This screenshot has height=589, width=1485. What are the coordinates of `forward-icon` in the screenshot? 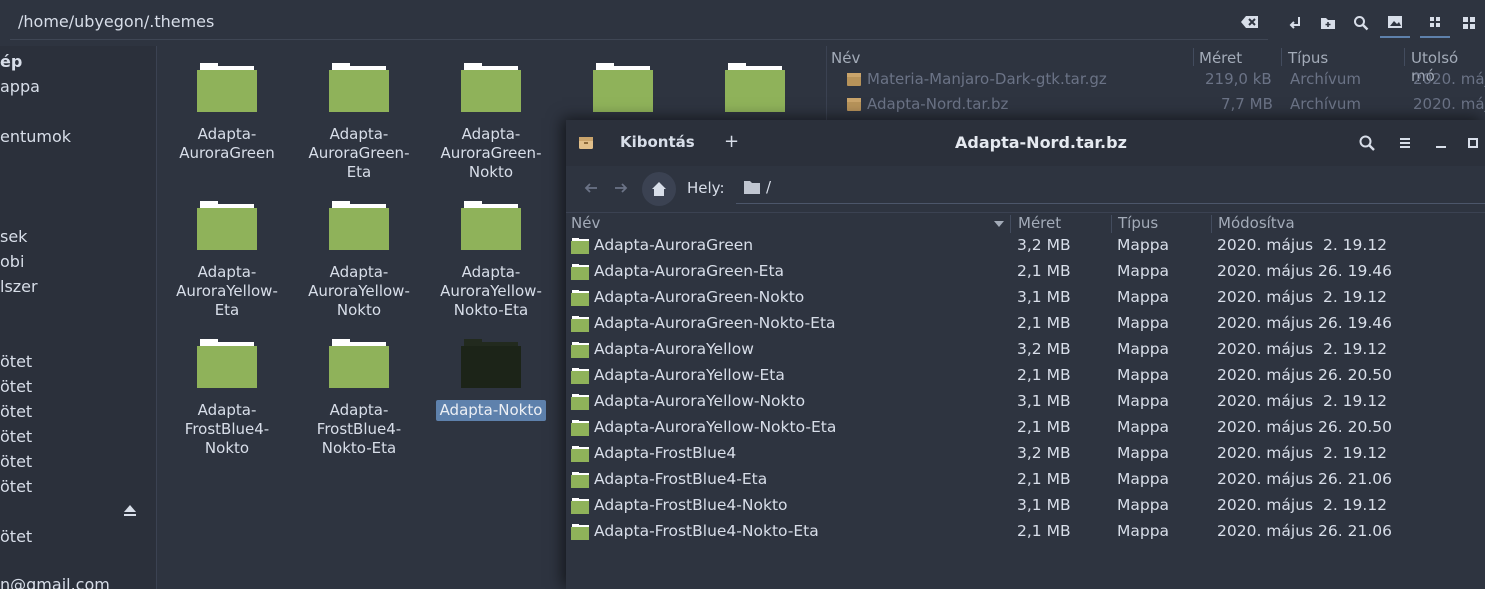 It's located at (621, 188).